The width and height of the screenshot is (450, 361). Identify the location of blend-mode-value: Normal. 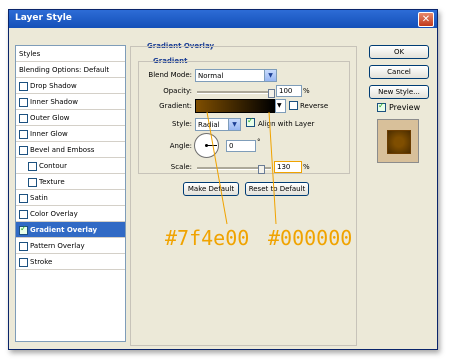
(211, 76).